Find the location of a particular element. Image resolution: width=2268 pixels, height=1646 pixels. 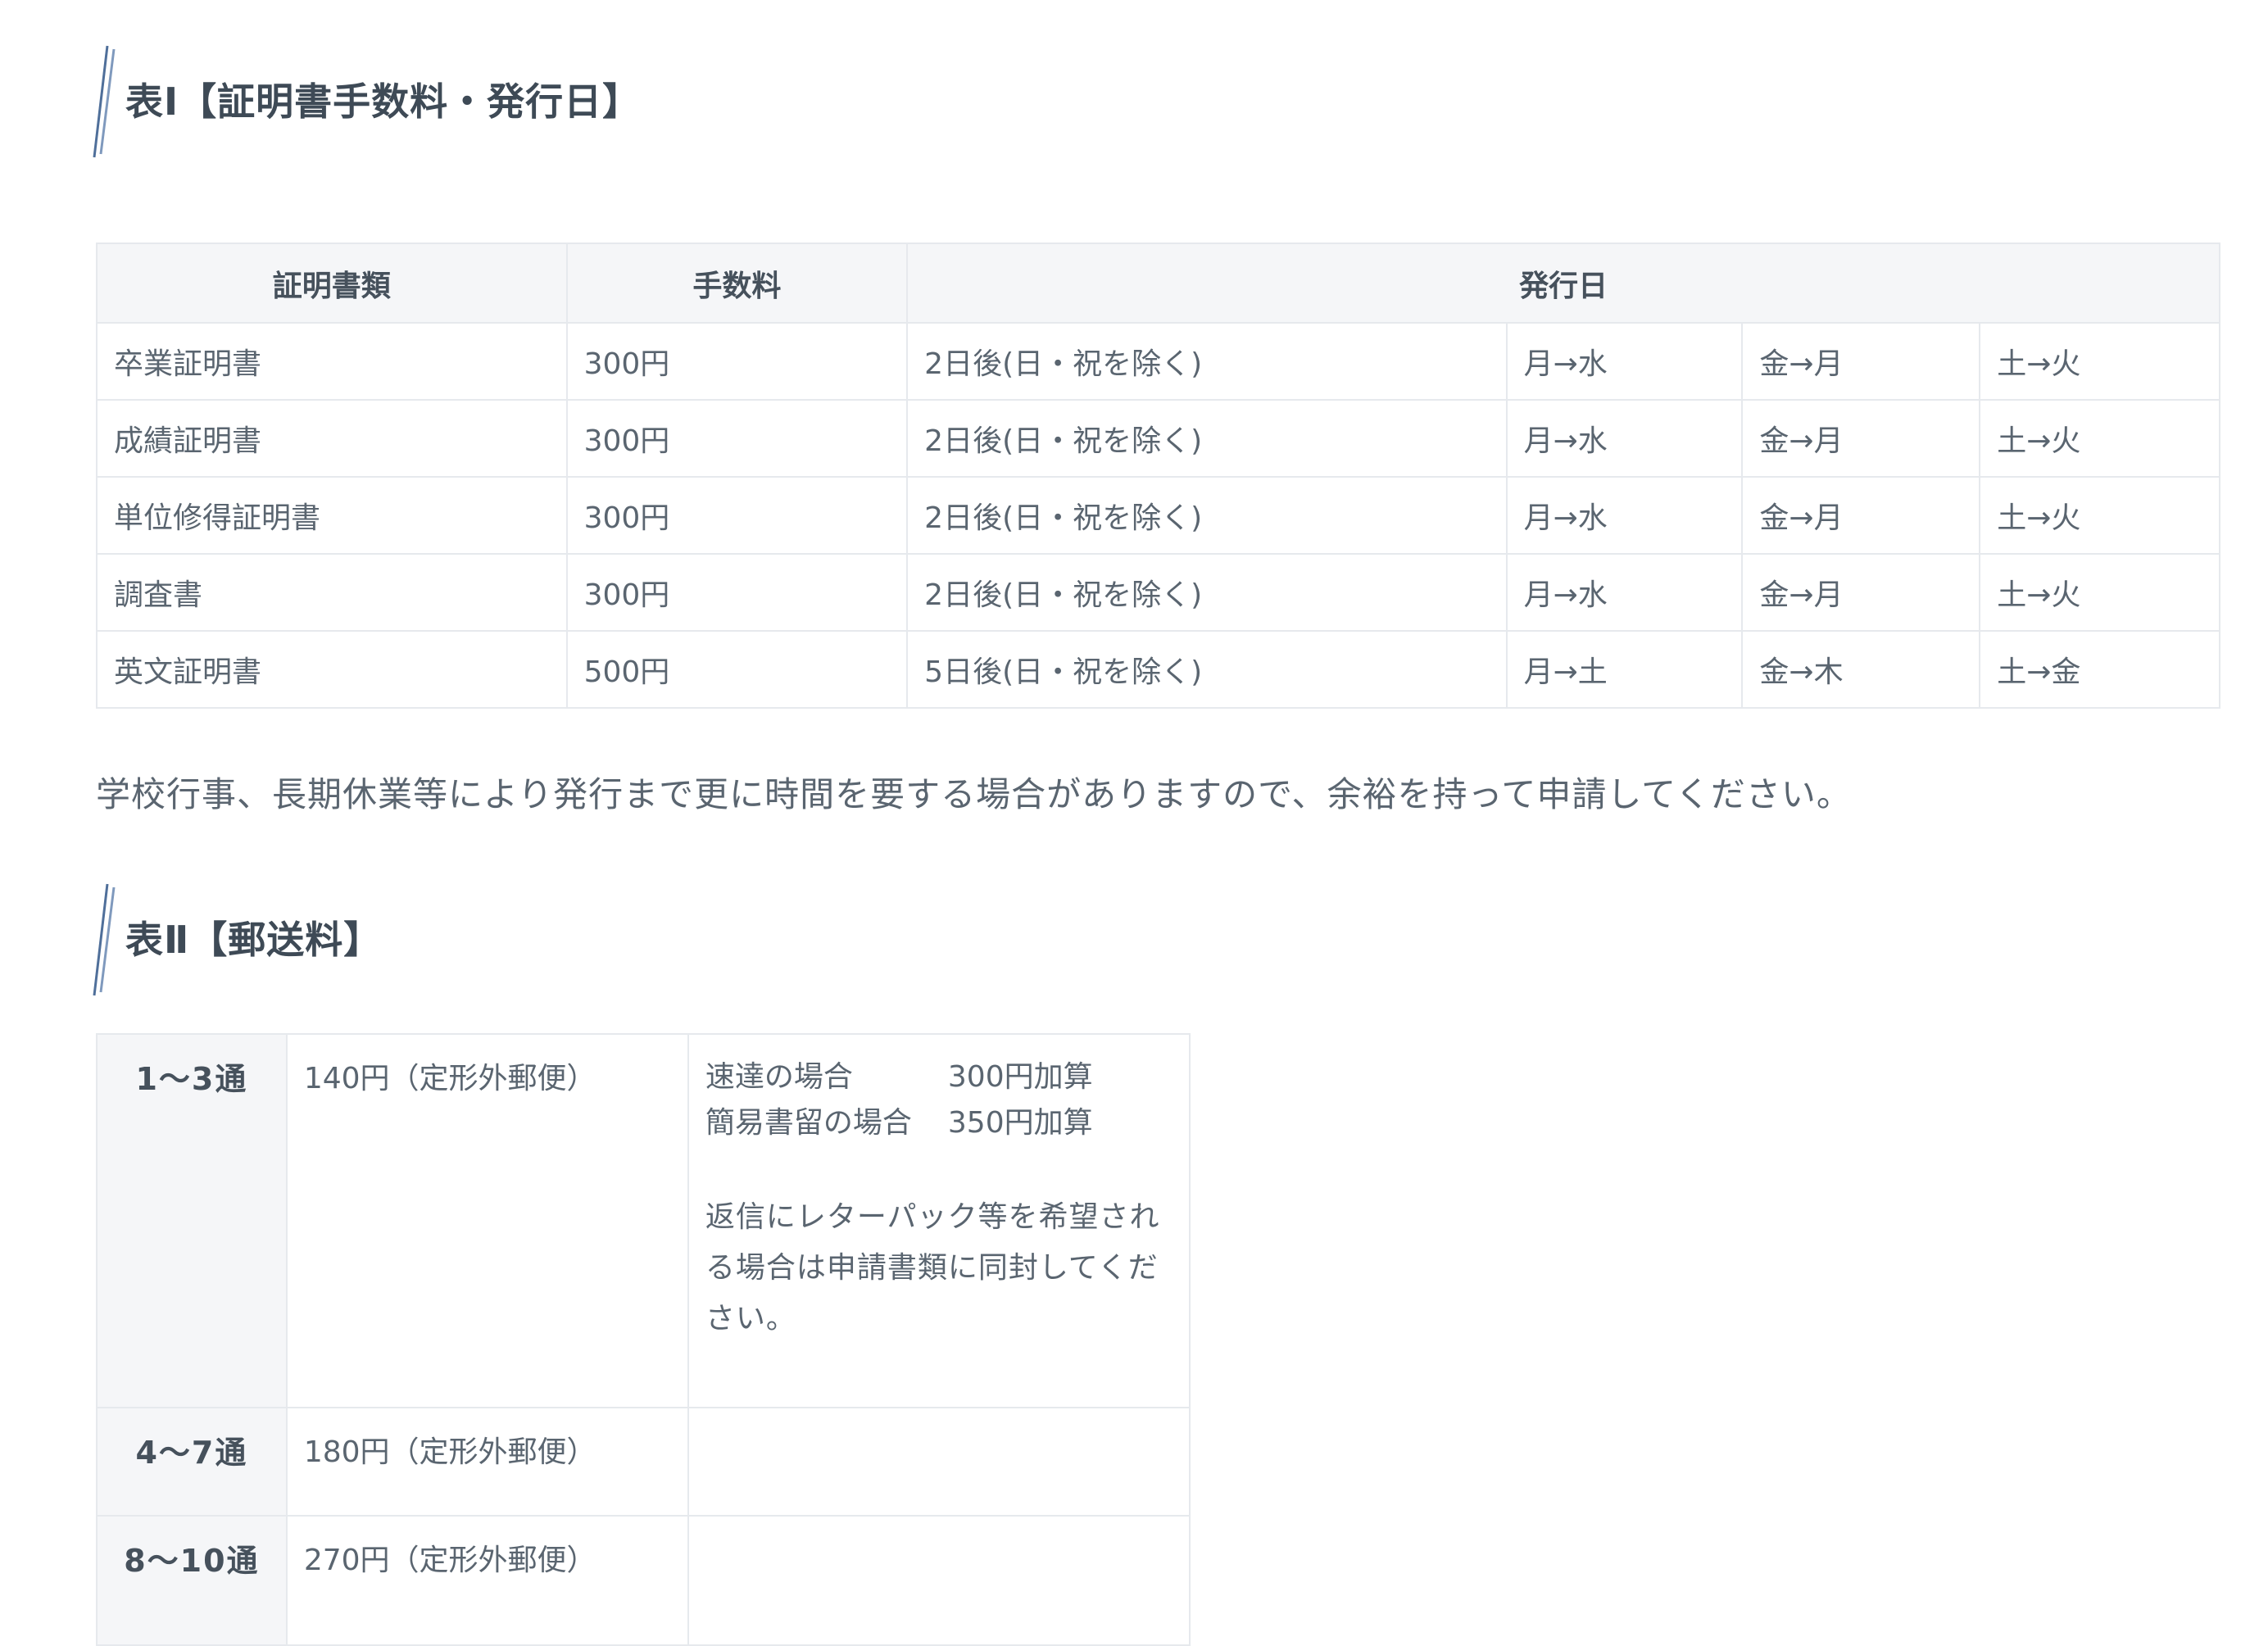

cell-doc-type: 単位修得証明書 is located at coordinates (332, 515).